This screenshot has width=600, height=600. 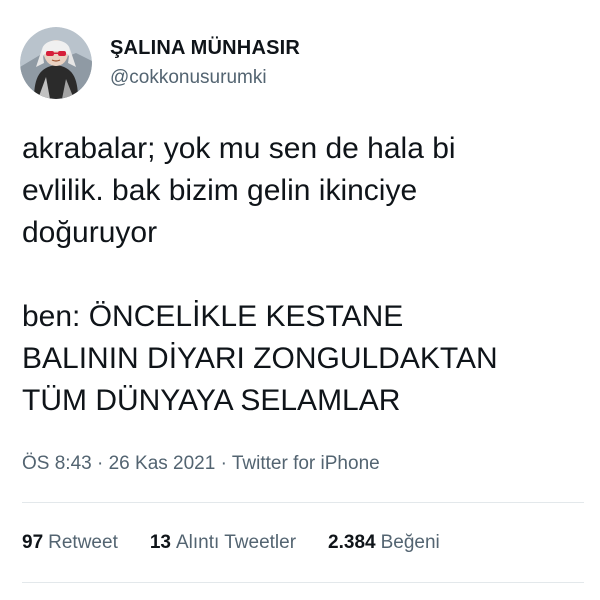 I want to click on author-handle: @cokkonusurumki, so click(x=205, y=78).